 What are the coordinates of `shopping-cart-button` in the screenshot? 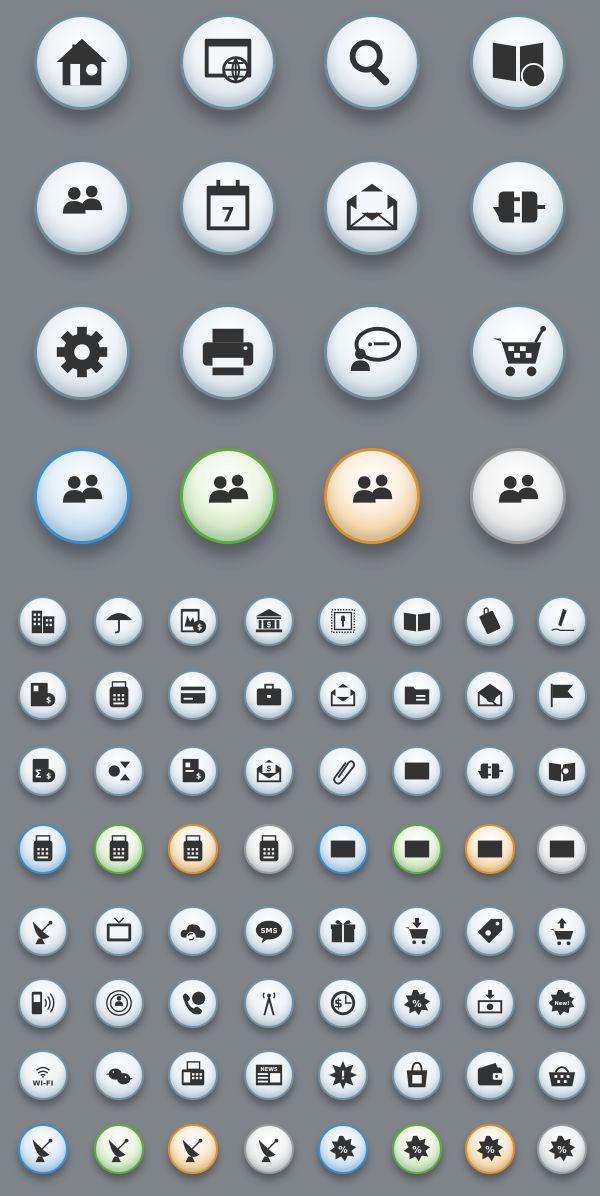 It's located at (518, 352).